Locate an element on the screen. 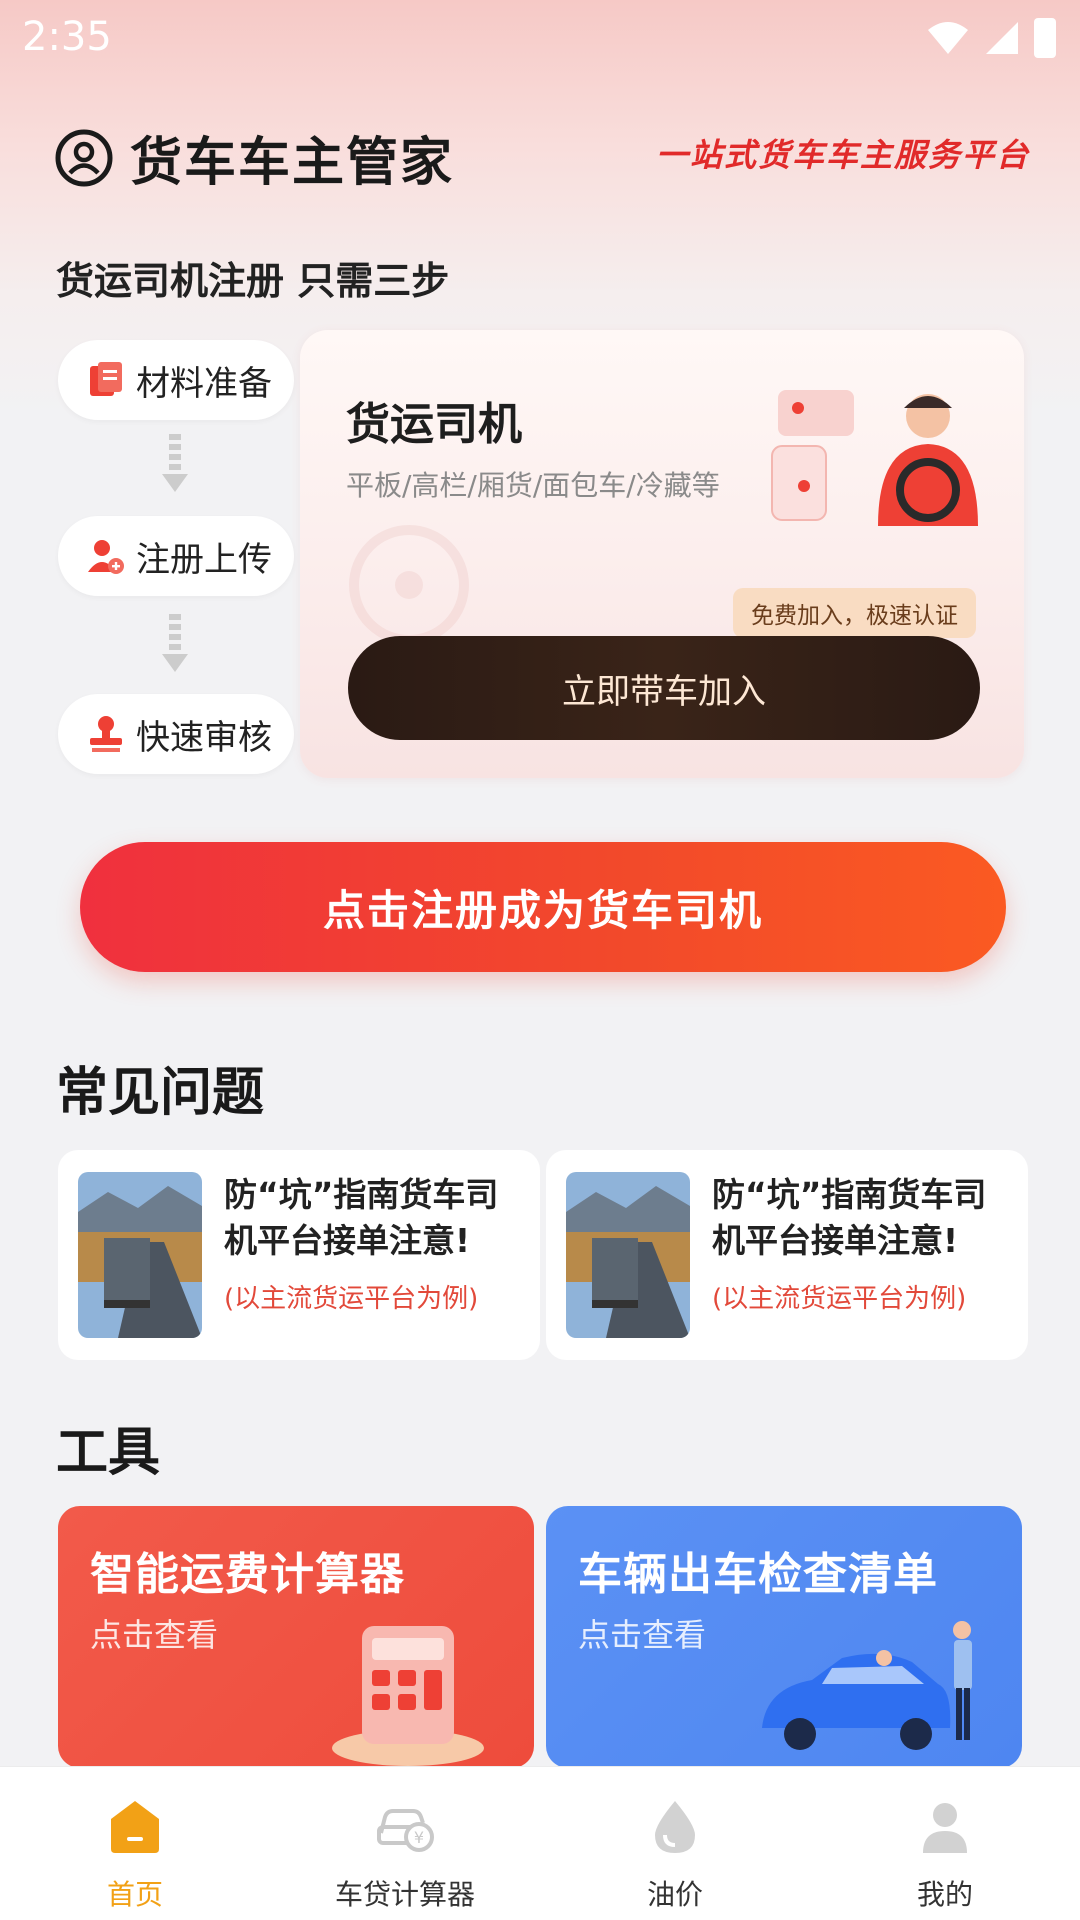 This screenshot has height=1920, width=1080. tool-title: 车辆出车检查清单 is located at coordinates (758, 1574).